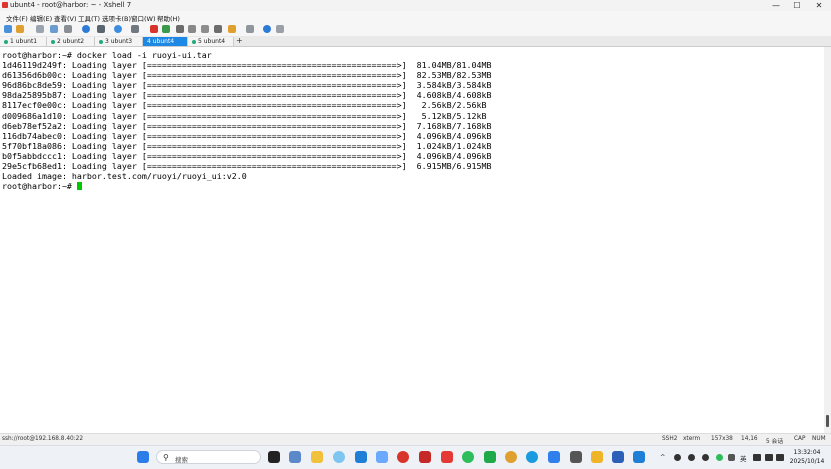  I want to click on tab-ubunt2: 2 ubunt2, so click(71, 41).